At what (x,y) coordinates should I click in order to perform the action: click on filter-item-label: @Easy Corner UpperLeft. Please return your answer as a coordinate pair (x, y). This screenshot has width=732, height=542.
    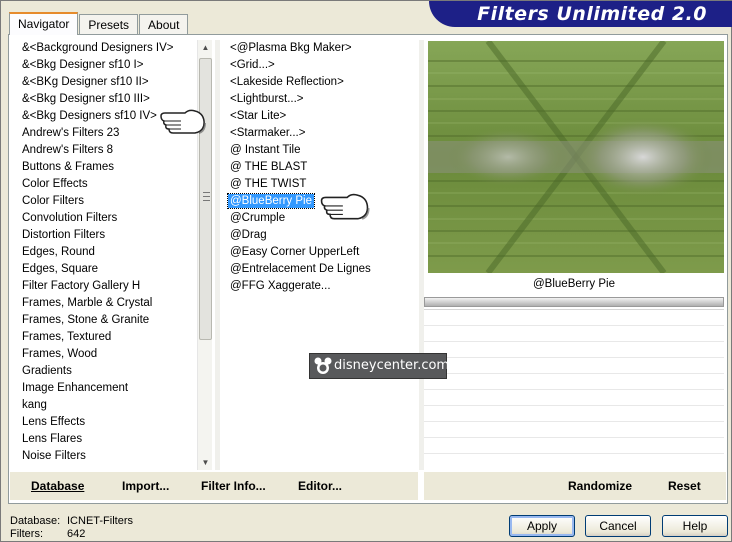
    Looking at the image, I should click on (295, 252).